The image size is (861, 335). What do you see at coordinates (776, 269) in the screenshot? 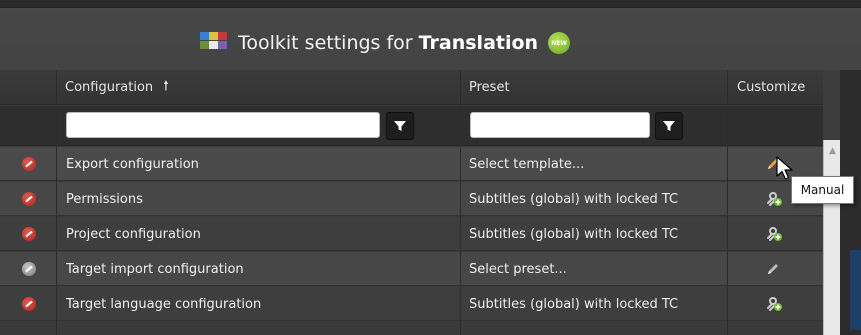
I see `pencil-icon` at bounding box center [776, 269].